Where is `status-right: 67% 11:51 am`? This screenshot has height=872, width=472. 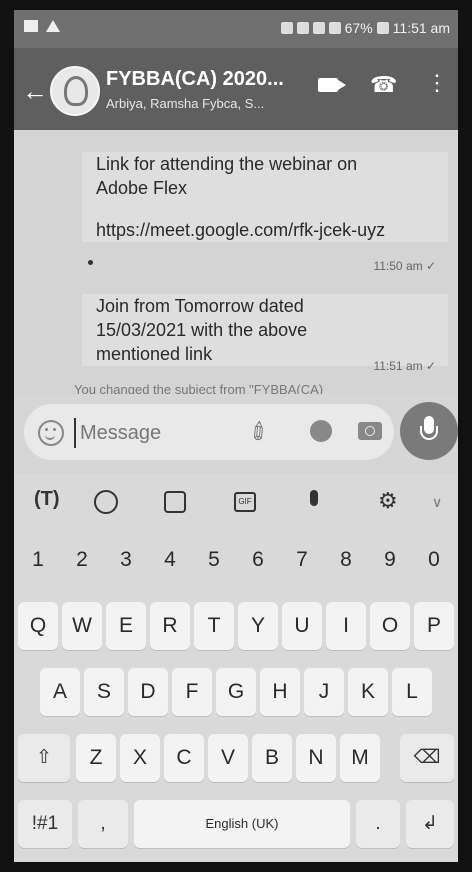
status-right: 67% 11:51 am is located at coordinates (365, 28).